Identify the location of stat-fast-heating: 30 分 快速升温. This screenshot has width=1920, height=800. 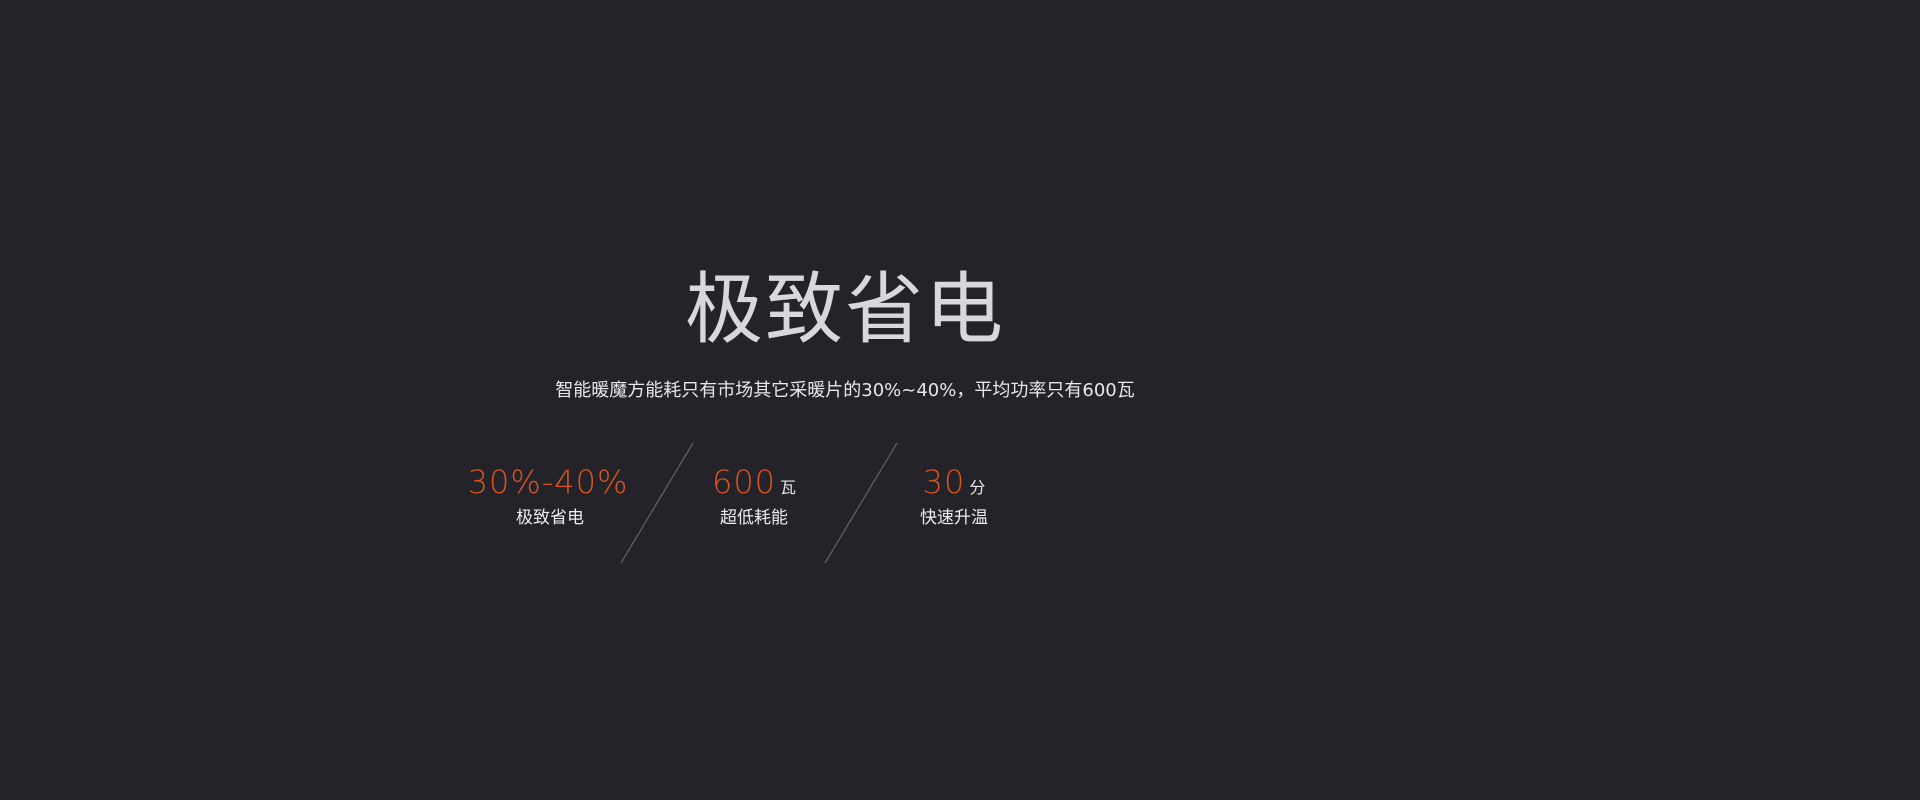
(954, 497).